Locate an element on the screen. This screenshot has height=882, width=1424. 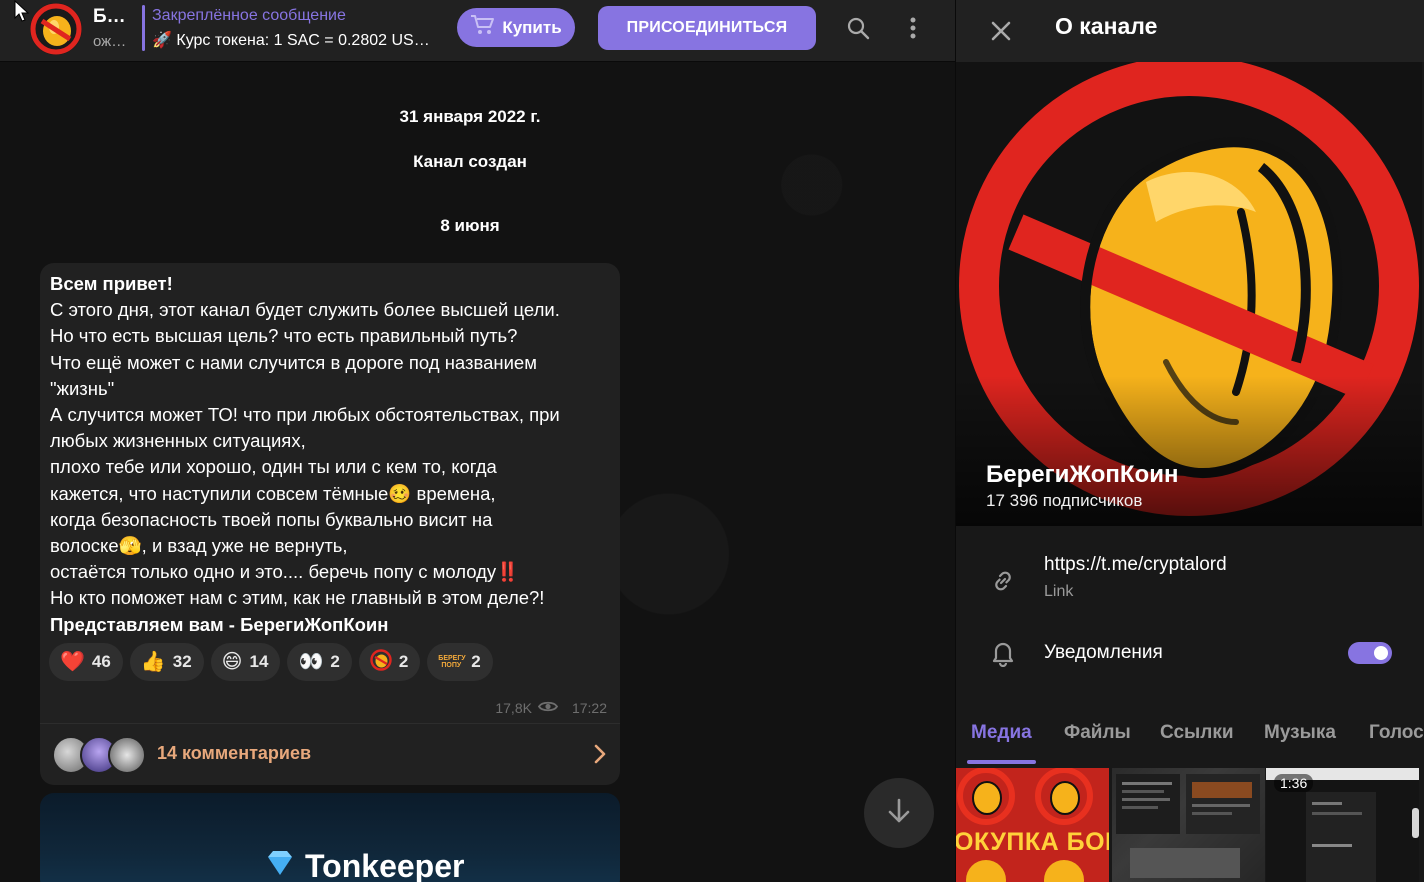
tab-music: Музыка is located at coordinates (1300, 733).